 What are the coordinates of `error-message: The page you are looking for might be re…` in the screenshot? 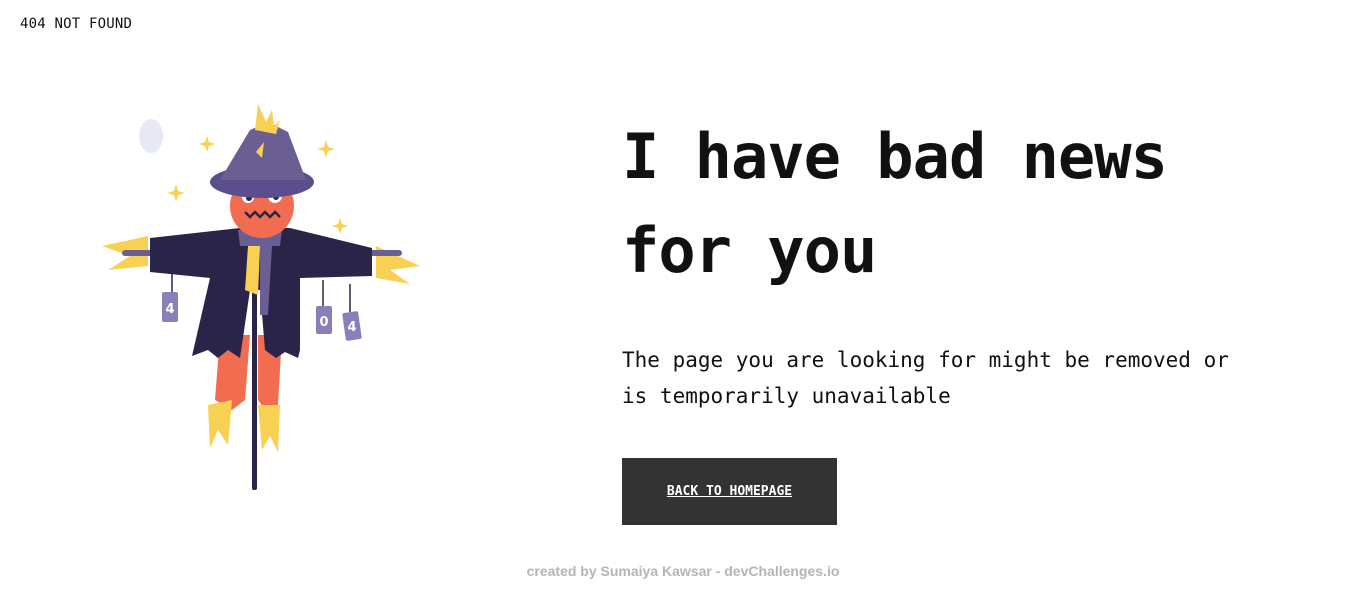 It's located at (925, 378).